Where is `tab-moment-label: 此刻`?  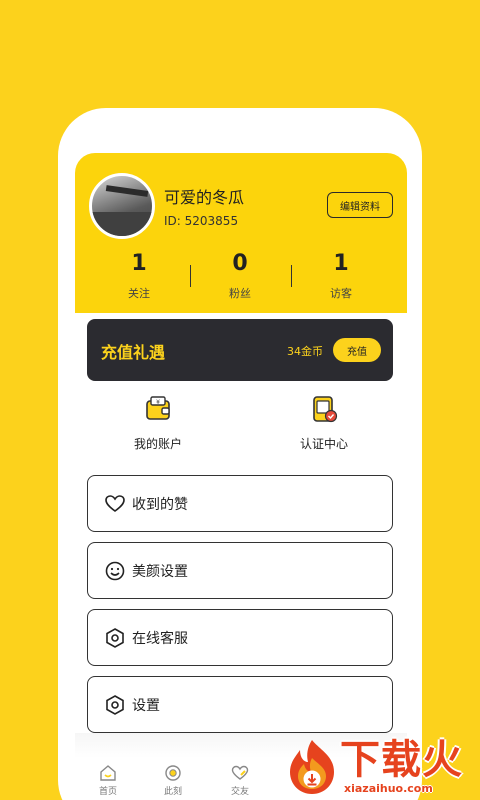
tab-moment-label: 此刻 is located at coordinates (172, 792).